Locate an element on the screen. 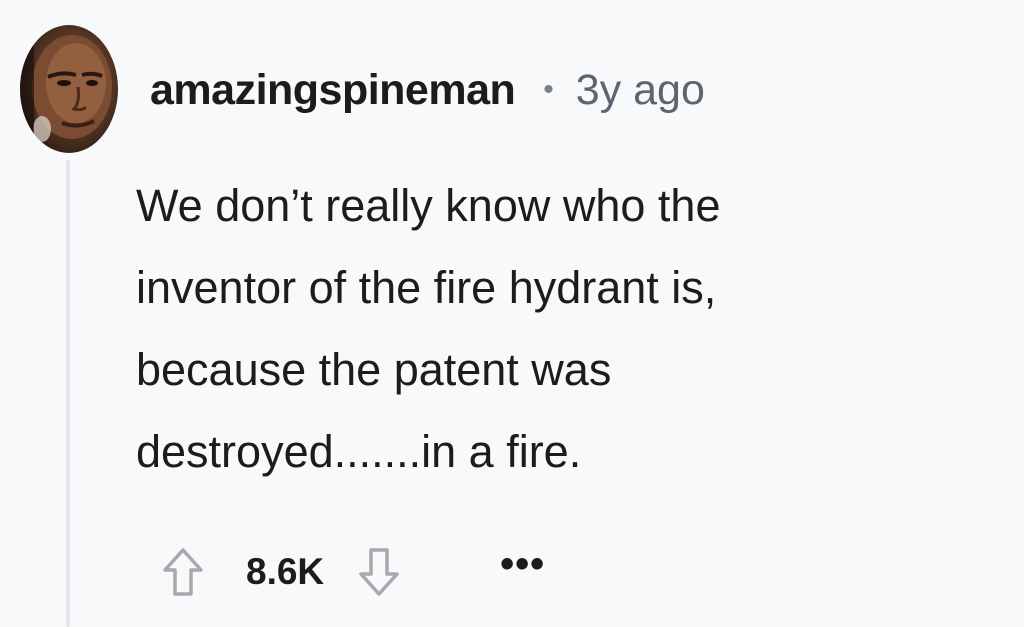 The image size is (1024, 627). comment-line: We don’t really know who the is located at coordinates (428, 205).